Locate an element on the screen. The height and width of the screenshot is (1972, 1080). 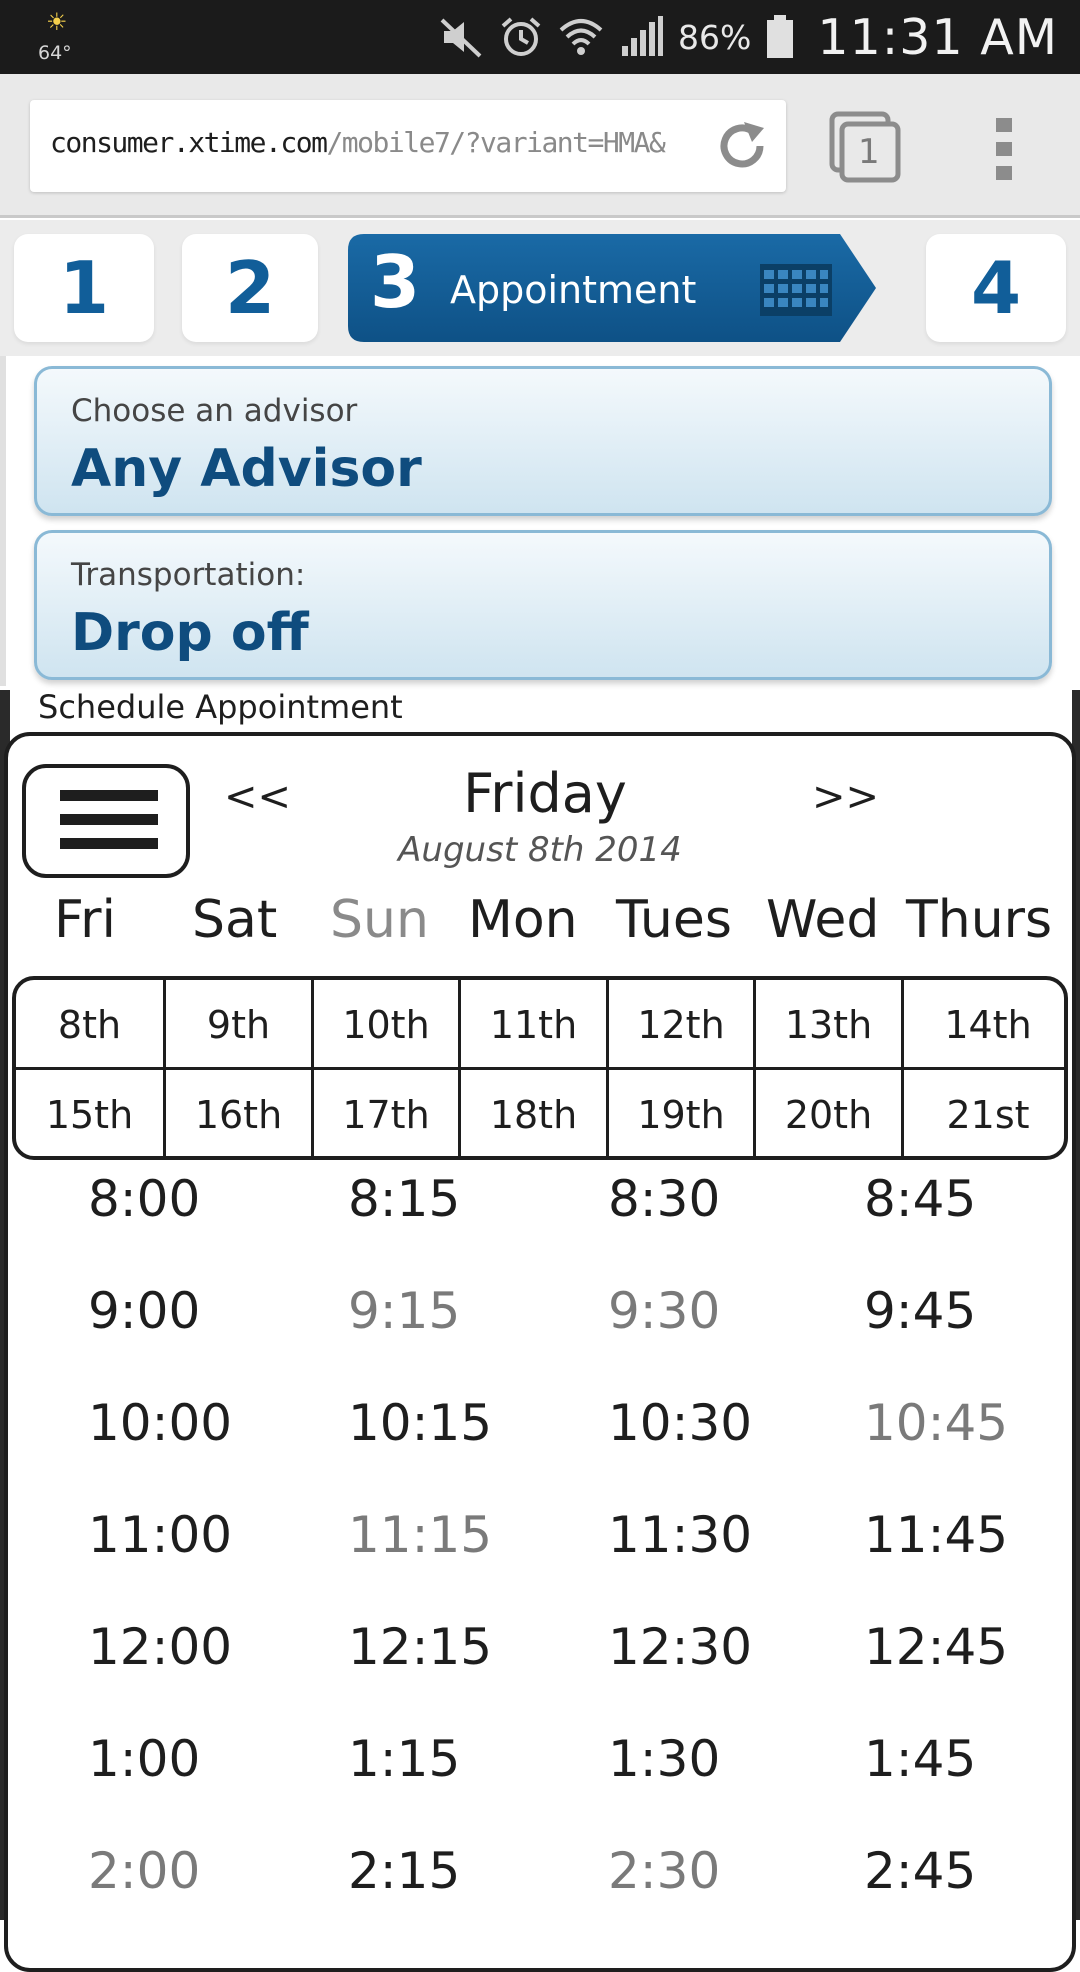
reload-icon is located at coordinates (742, 146).